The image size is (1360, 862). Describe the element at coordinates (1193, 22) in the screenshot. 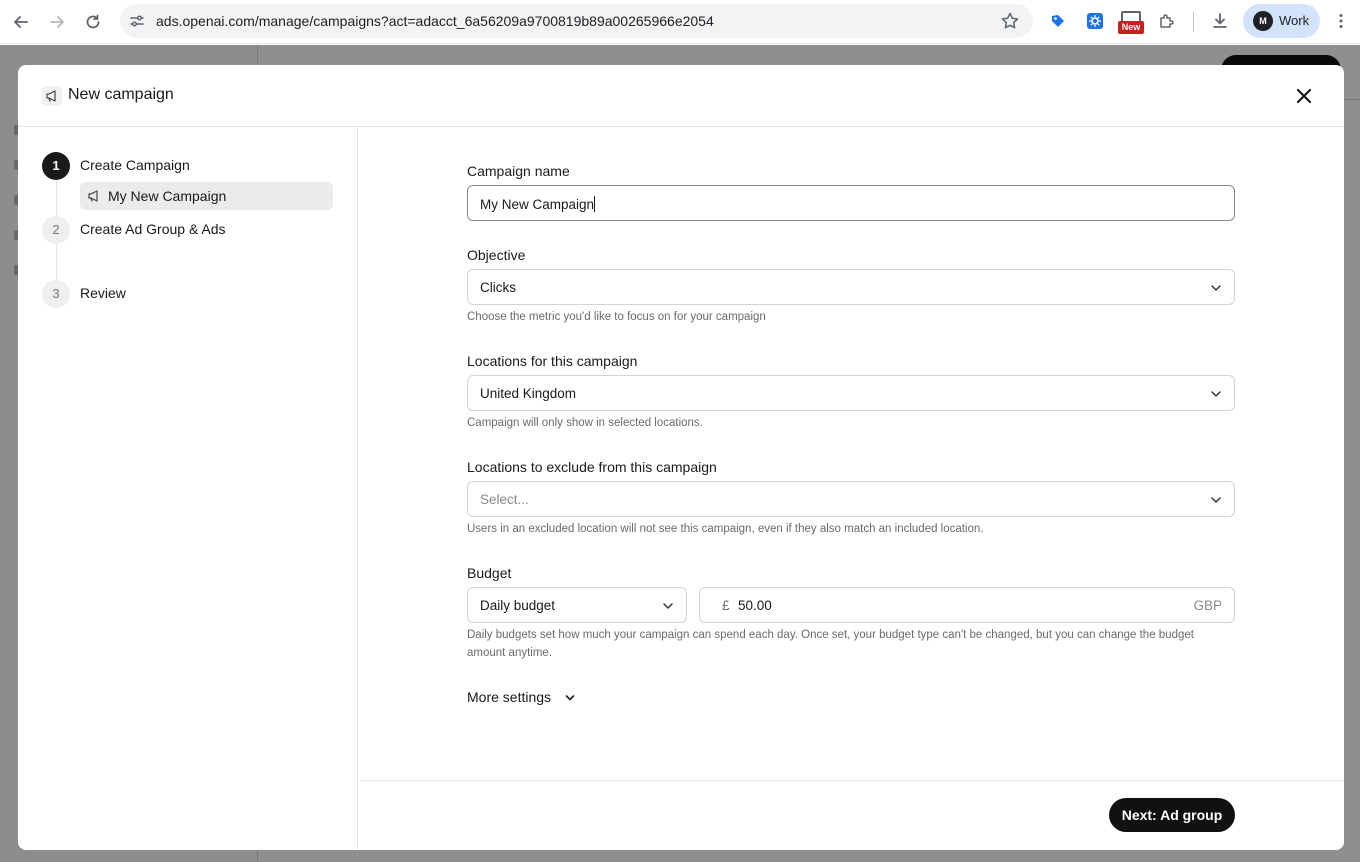

I see `toolbar-divider` at that location.